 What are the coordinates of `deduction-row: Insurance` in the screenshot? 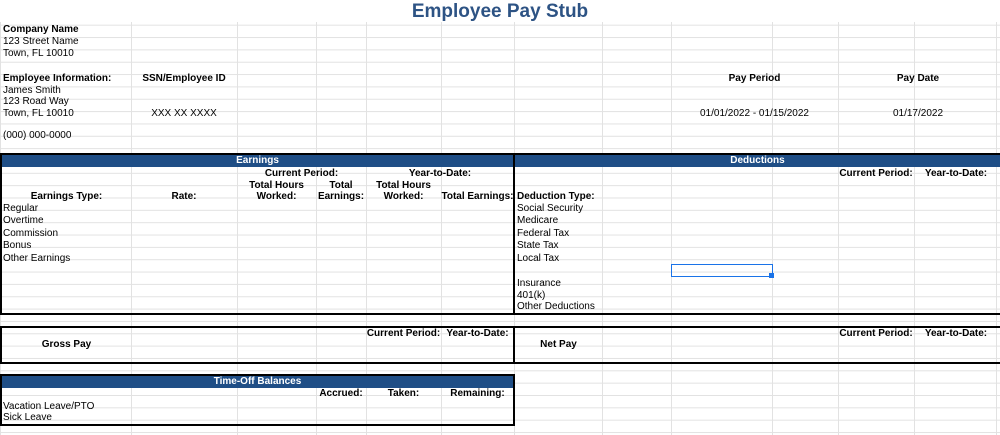 It's located at (539, 284).